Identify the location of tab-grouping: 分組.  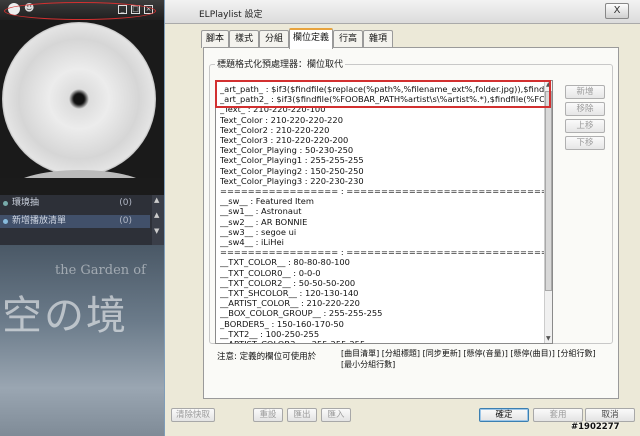
(274, 39).